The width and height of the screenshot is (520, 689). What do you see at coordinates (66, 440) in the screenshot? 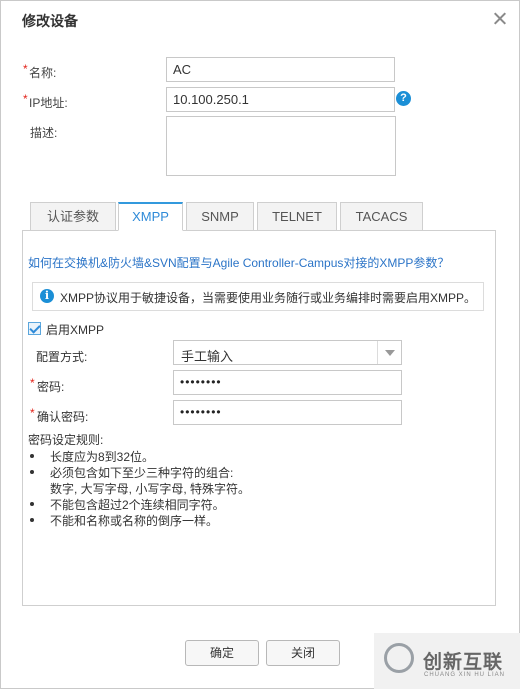
I see `password-rules-title: 密码设定规则:` at bounding box center [66, 440].